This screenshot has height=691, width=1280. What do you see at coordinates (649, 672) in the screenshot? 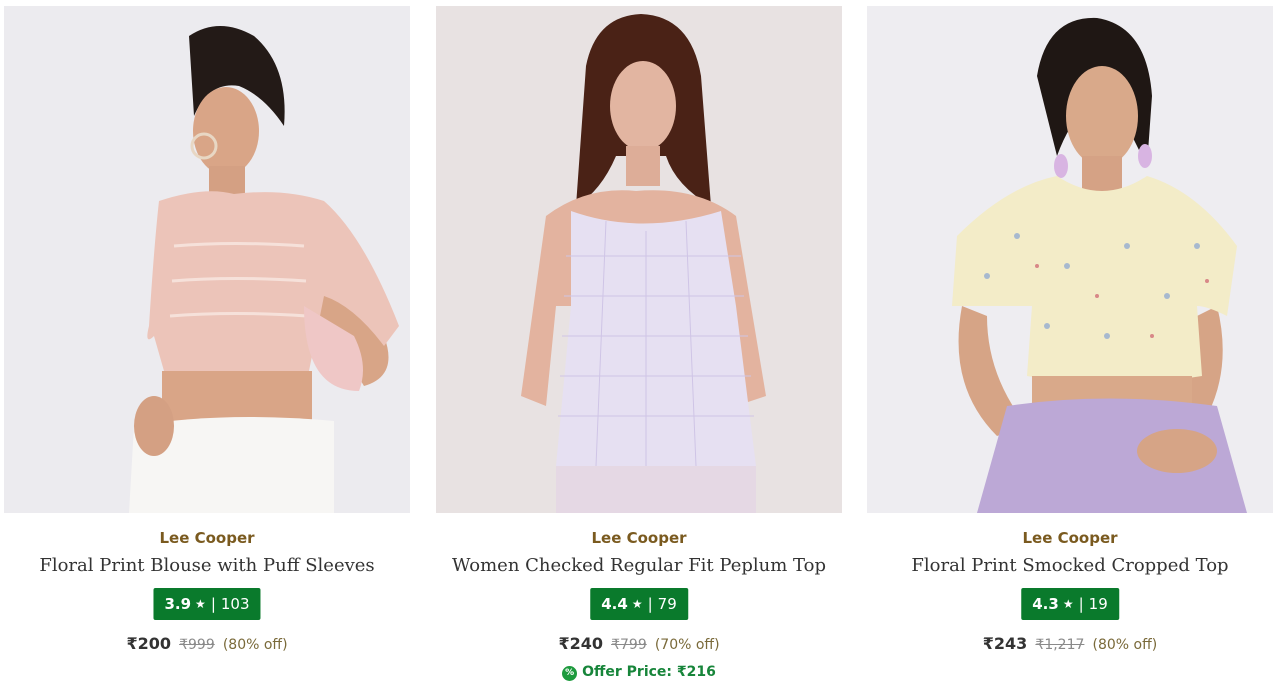
I see `offer-price-text: Offer Price: ₹216` at bounding box center [649, 672].